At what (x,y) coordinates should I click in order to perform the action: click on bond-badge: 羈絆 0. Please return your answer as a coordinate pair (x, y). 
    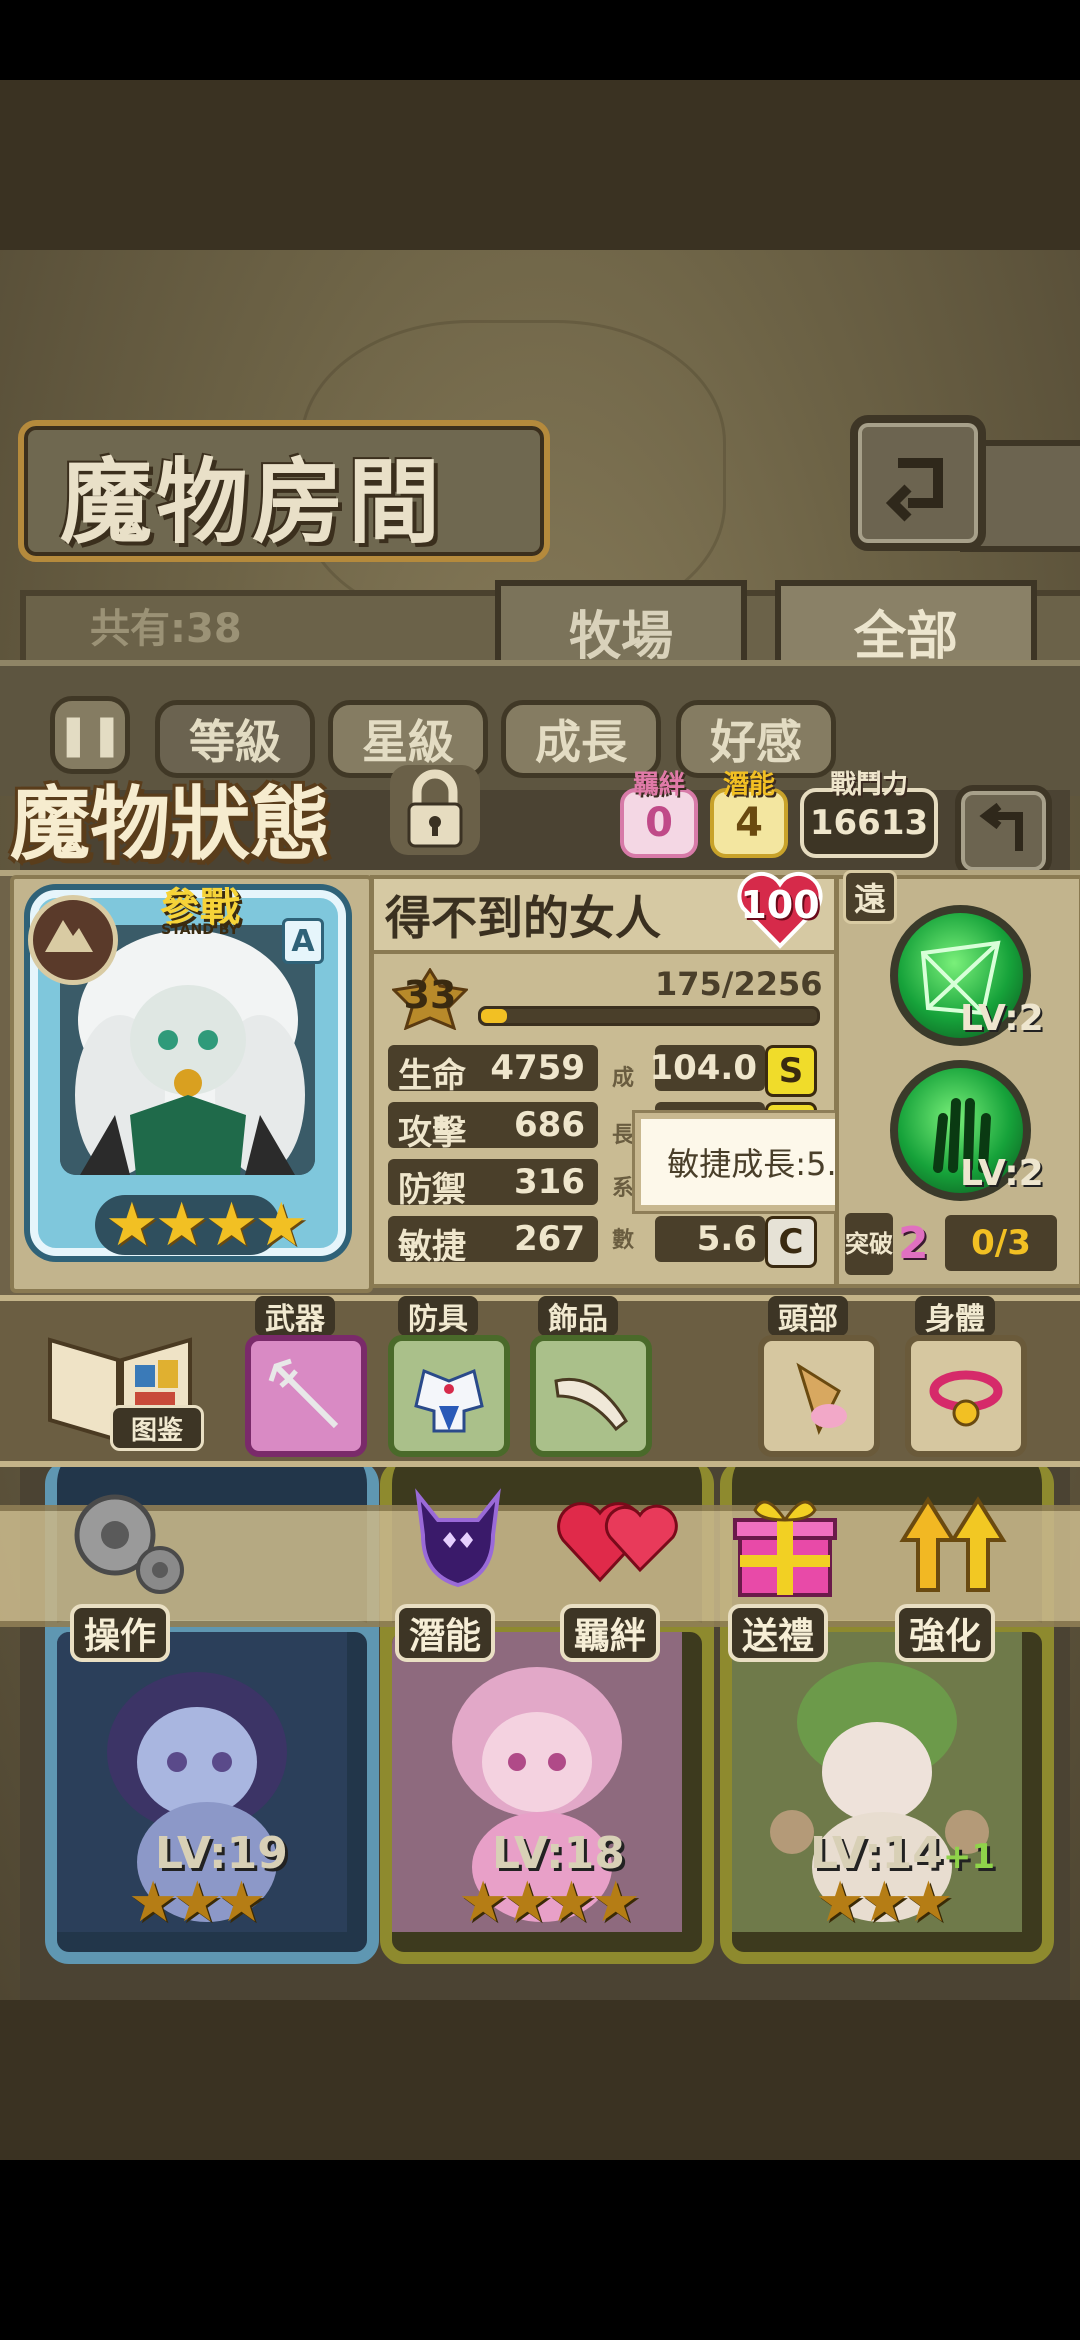
    Looking at the image, I should click on (659, 815).